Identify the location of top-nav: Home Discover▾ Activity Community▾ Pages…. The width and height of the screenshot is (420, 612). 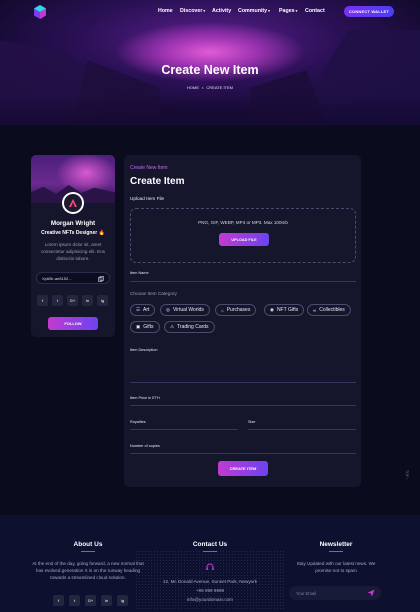
(210, 12).